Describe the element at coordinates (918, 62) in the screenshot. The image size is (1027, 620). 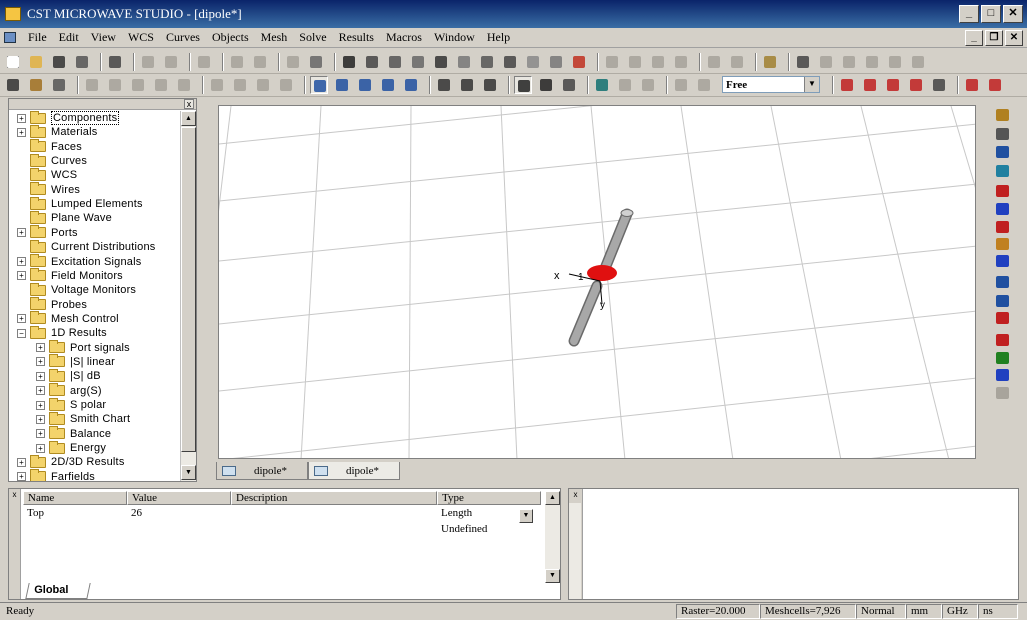
I see `solver-start-icon` at that location.